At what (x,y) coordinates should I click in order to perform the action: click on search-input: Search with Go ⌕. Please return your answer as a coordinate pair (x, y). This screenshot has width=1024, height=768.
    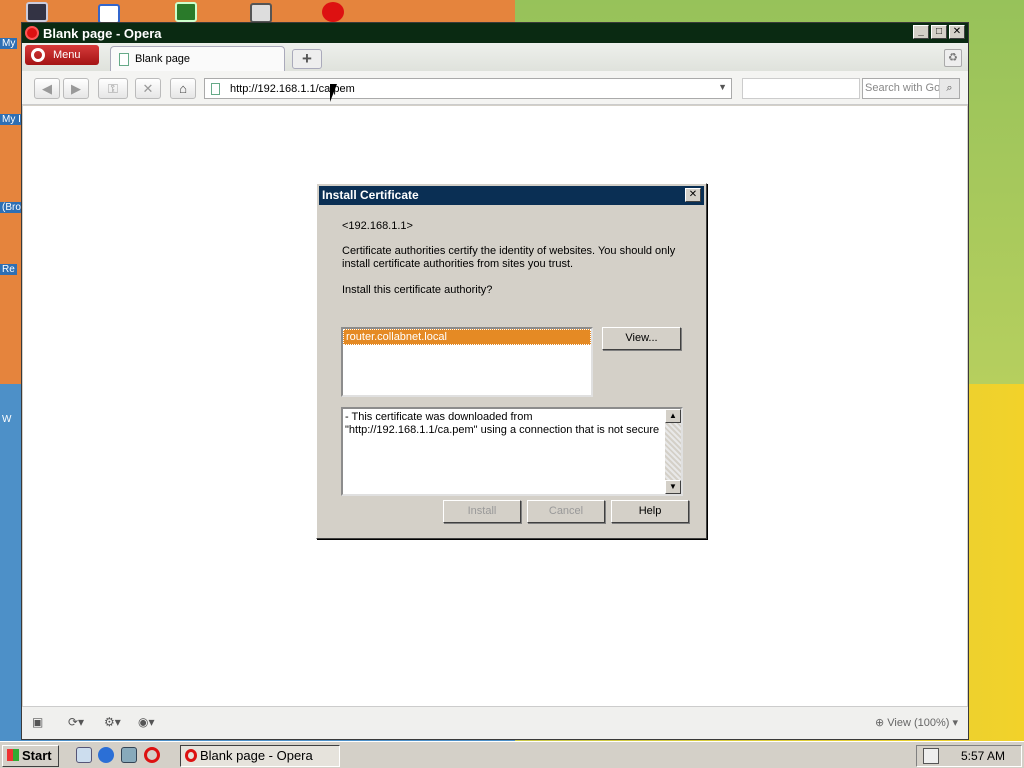
    Looking at the image, I should click on (911, 88).